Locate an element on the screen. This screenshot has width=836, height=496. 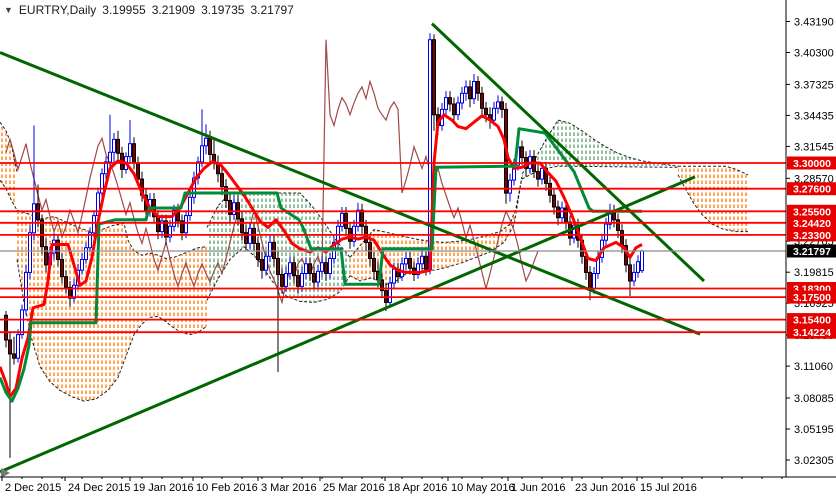
level-price-badge-text: 3.24420 is located at coordinates (812, 224).